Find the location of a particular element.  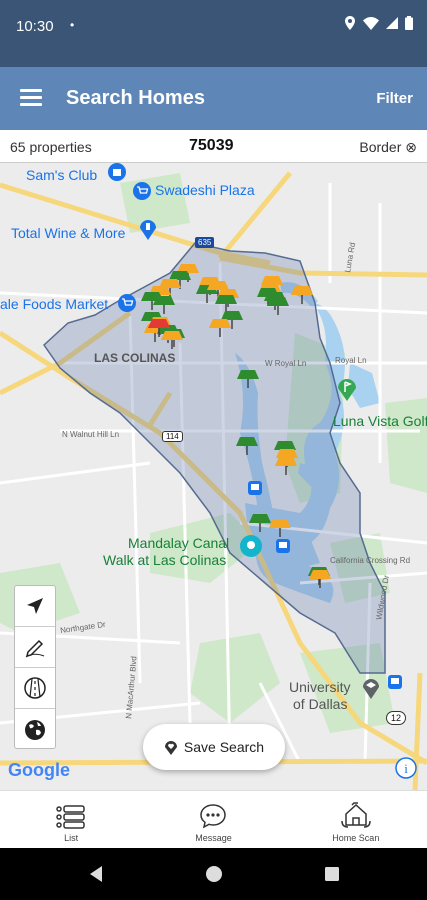

locate-me-button is located at coordinates (35, 606).